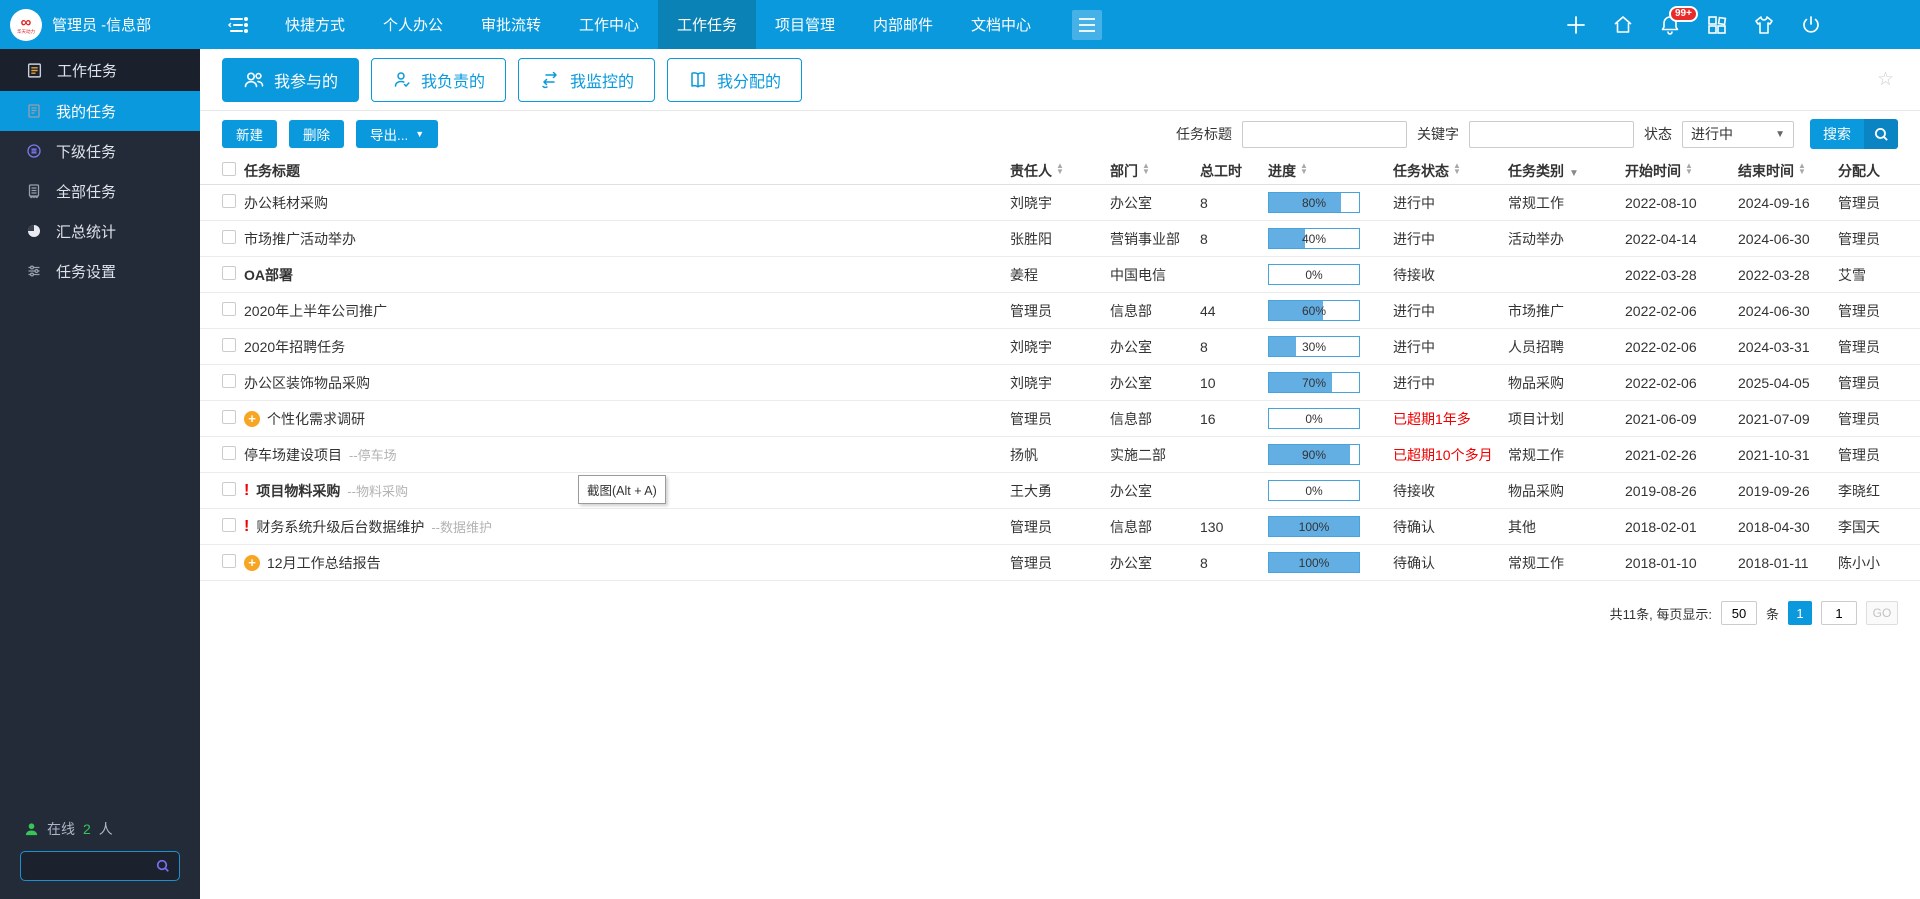 This screenshot has height=899, width=1920. I want to click on view-tab: 我分配的, so click(735, 79).